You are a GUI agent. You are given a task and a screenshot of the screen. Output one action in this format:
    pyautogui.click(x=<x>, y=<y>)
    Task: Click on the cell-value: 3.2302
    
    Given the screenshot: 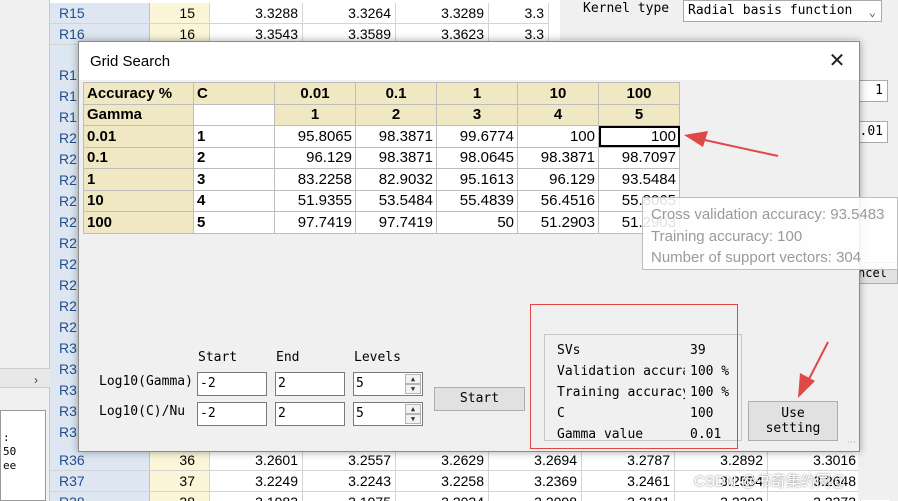 What is the action you would take?
    pyautogui.click(x=721, y=496)
    